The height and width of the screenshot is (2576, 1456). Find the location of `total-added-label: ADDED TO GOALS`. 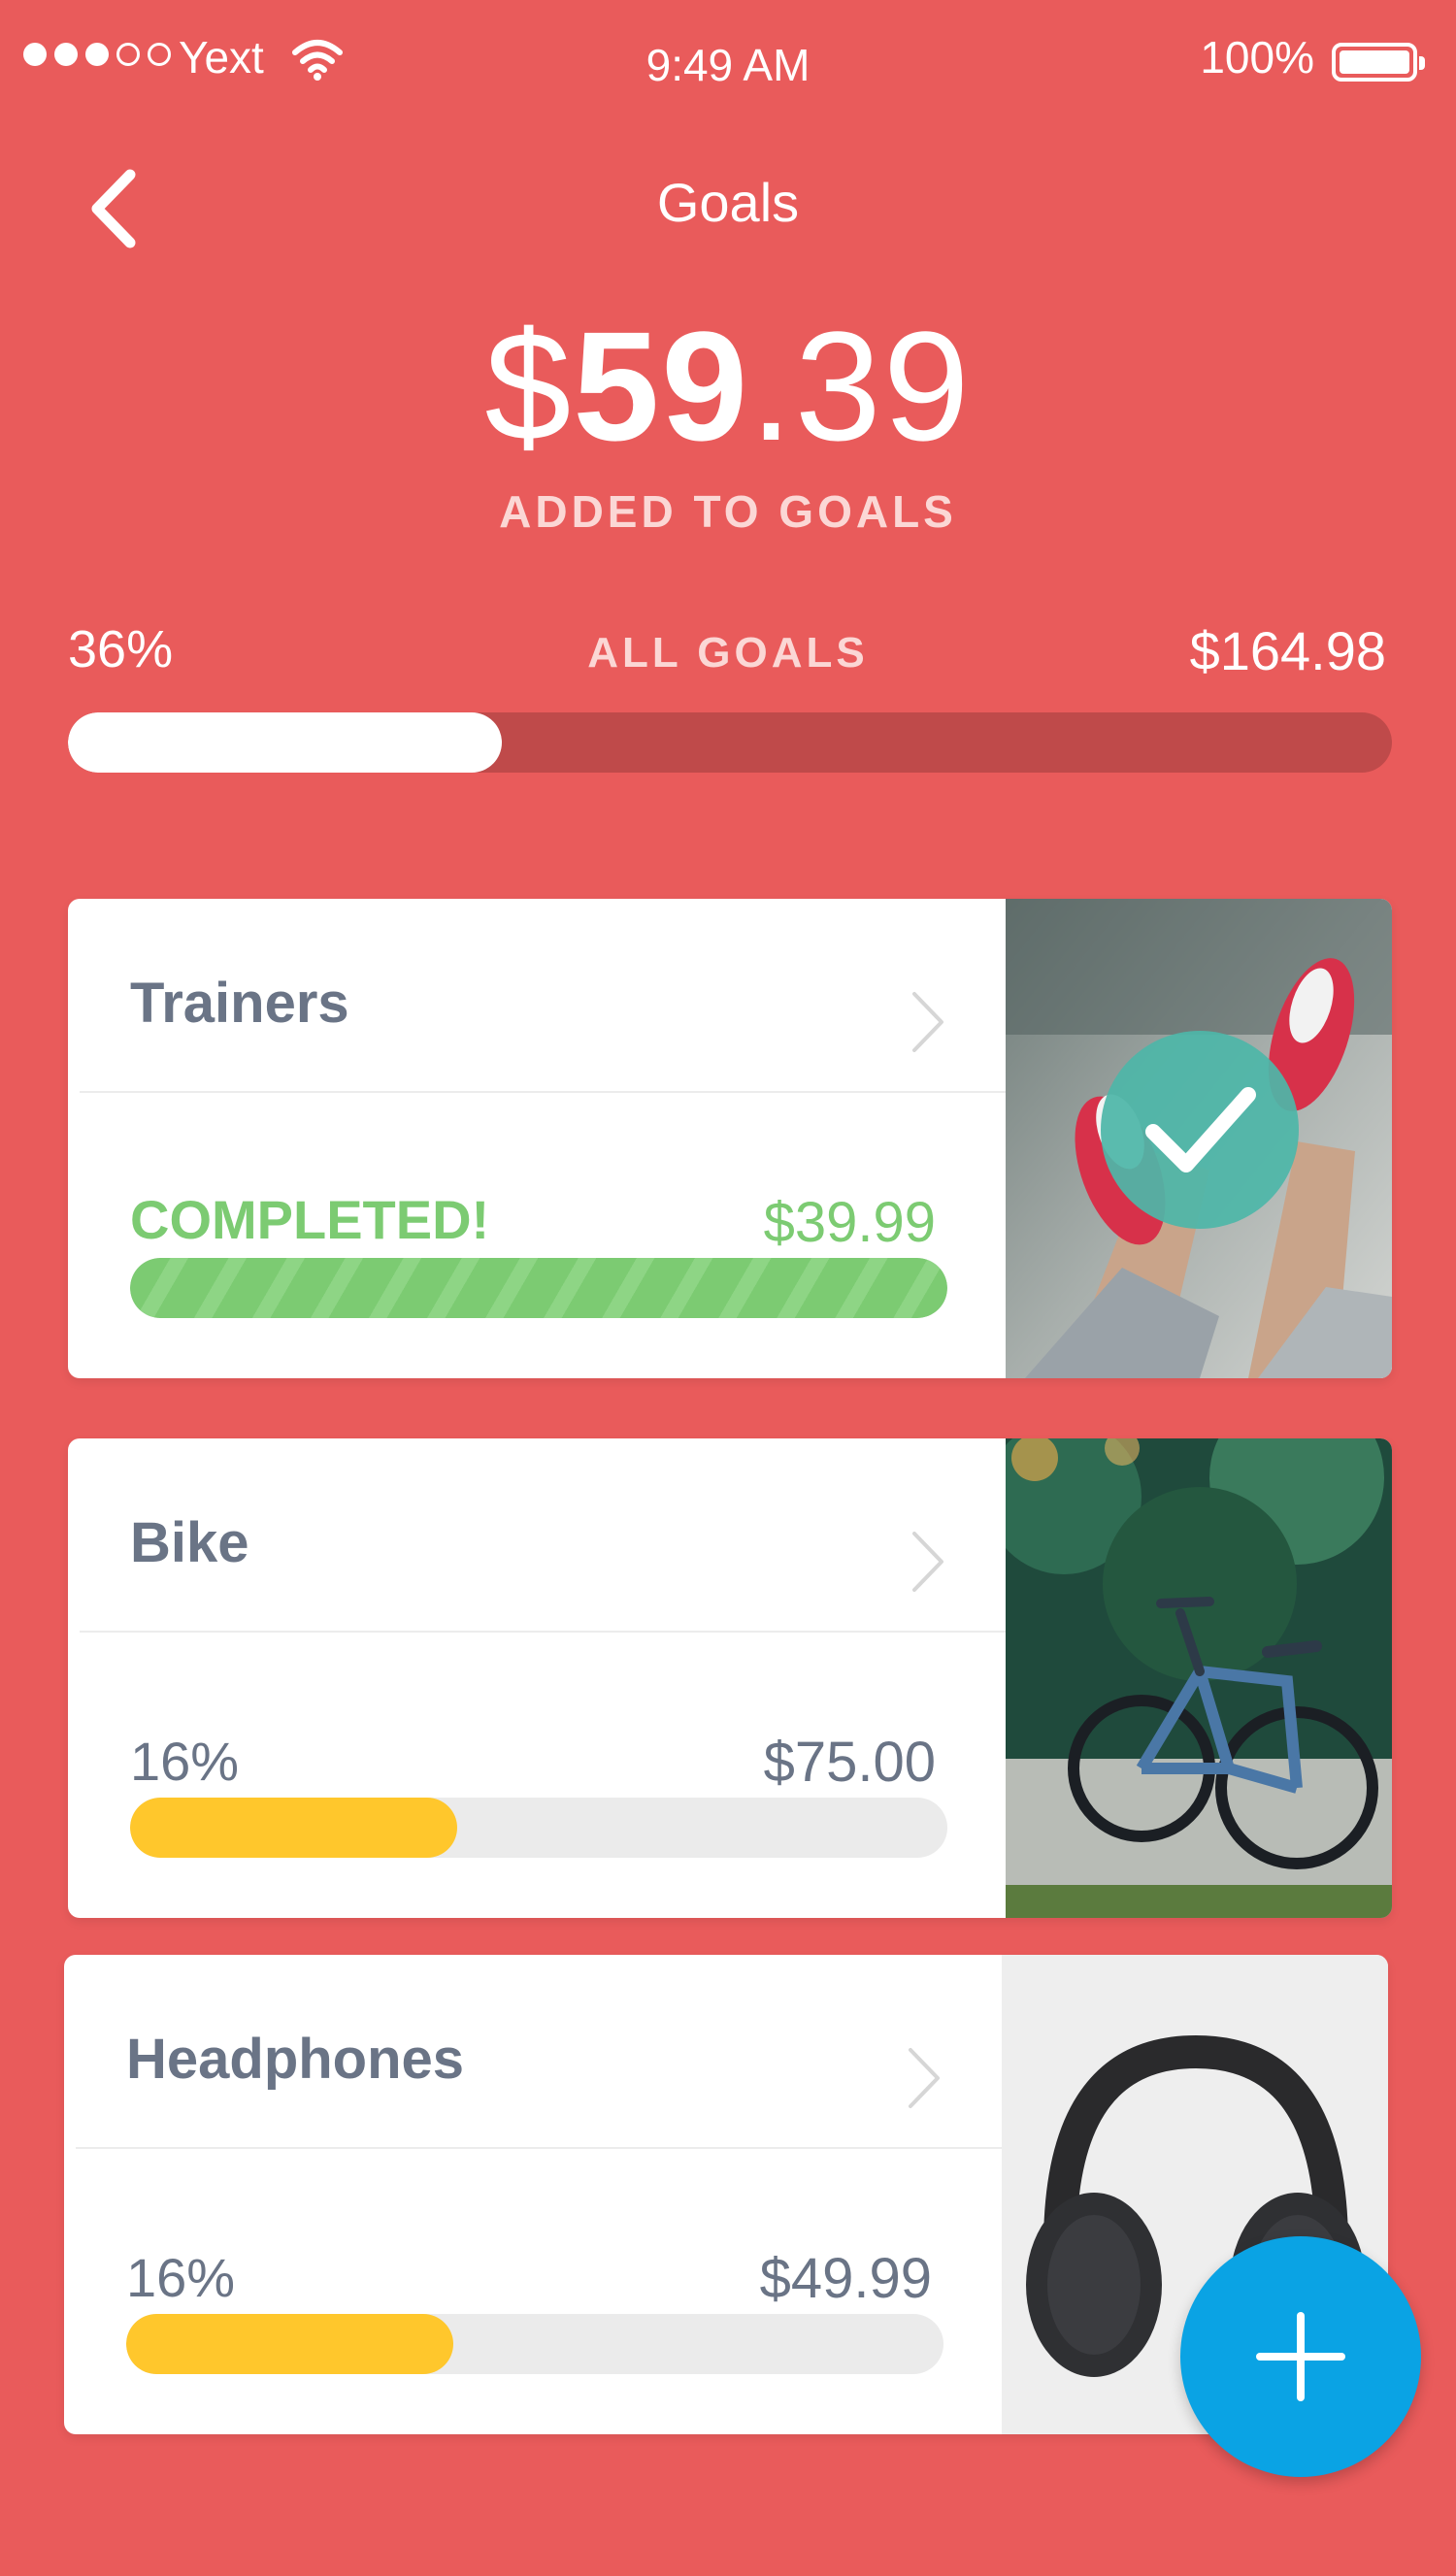

total-added-label: ADDED TO GOALS is located at coordinates (728, 511).